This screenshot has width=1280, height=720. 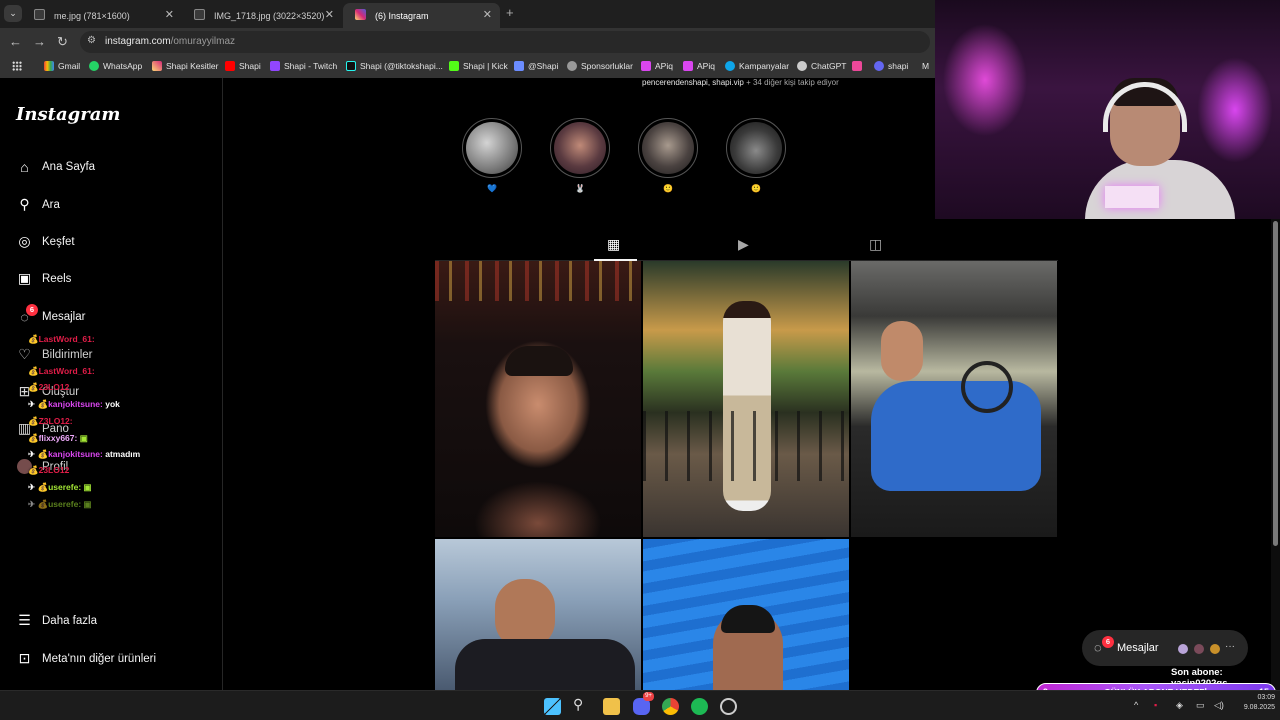 I want to click on chat-message: ✈ 💰kanjokitsune: atmadım, so click(x=84, y=454).